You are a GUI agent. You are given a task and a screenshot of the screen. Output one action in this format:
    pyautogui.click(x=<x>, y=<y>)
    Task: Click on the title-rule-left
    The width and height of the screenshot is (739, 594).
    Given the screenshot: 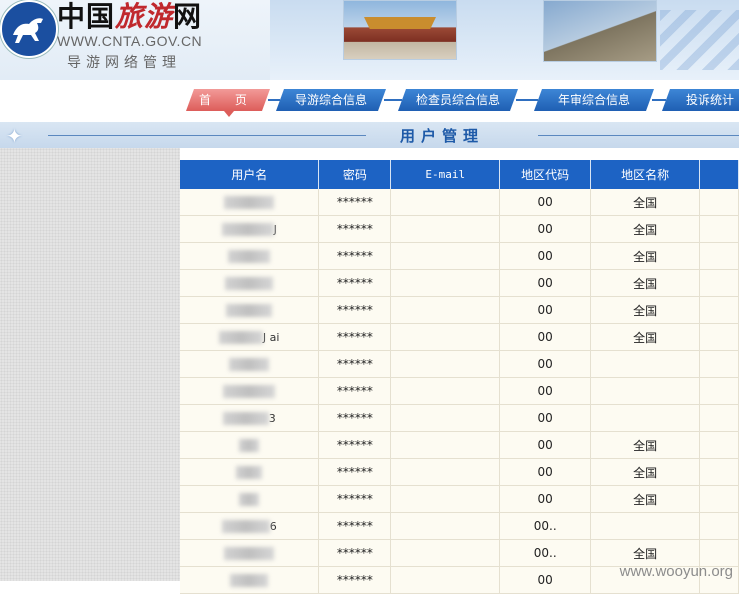 What is the action you would take?
    pyautogui.click(x=207, y=135)
    